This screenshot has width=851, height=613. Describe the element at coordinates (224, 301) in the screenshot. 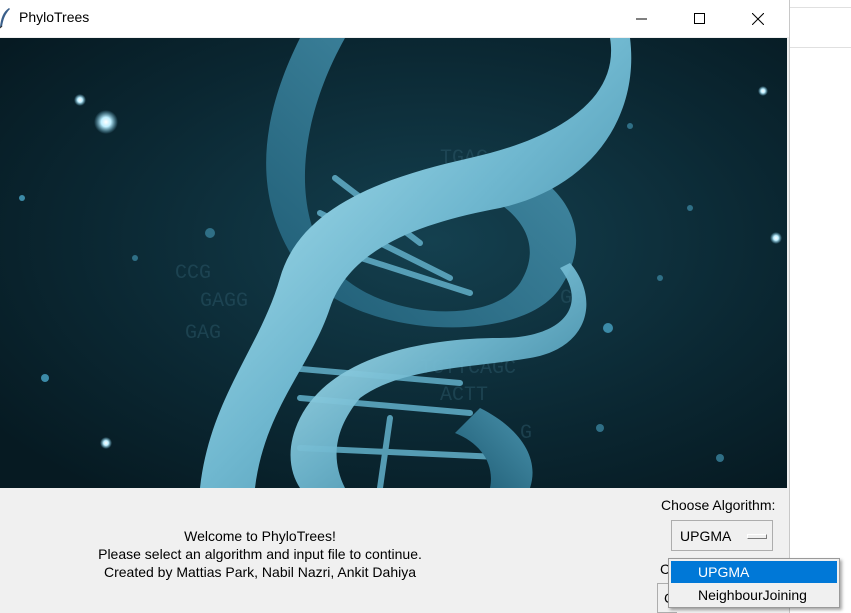

I see `svg-text: GAGG` at that location.